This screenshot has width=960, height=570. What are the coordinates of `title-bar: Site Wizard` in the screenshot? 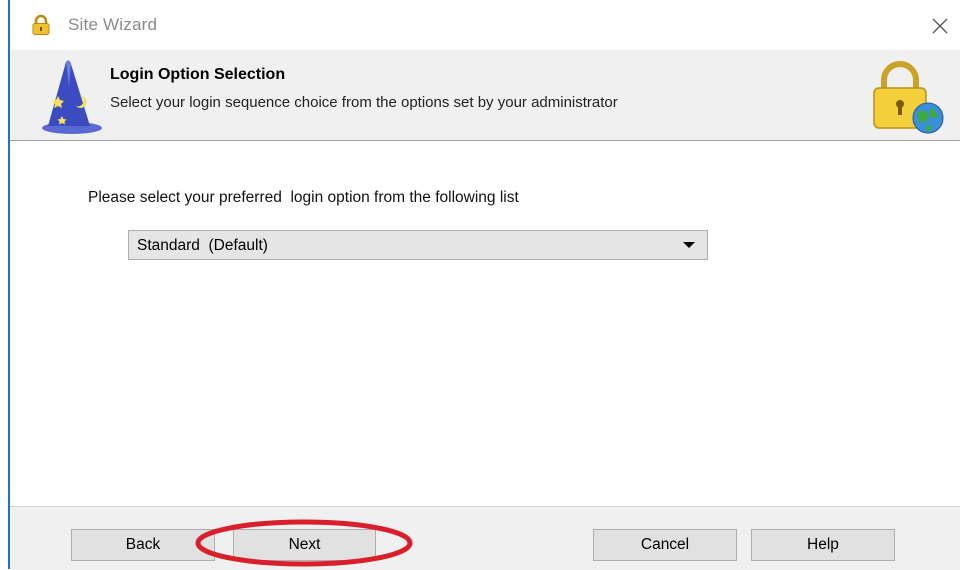 It's located at (485, 25).